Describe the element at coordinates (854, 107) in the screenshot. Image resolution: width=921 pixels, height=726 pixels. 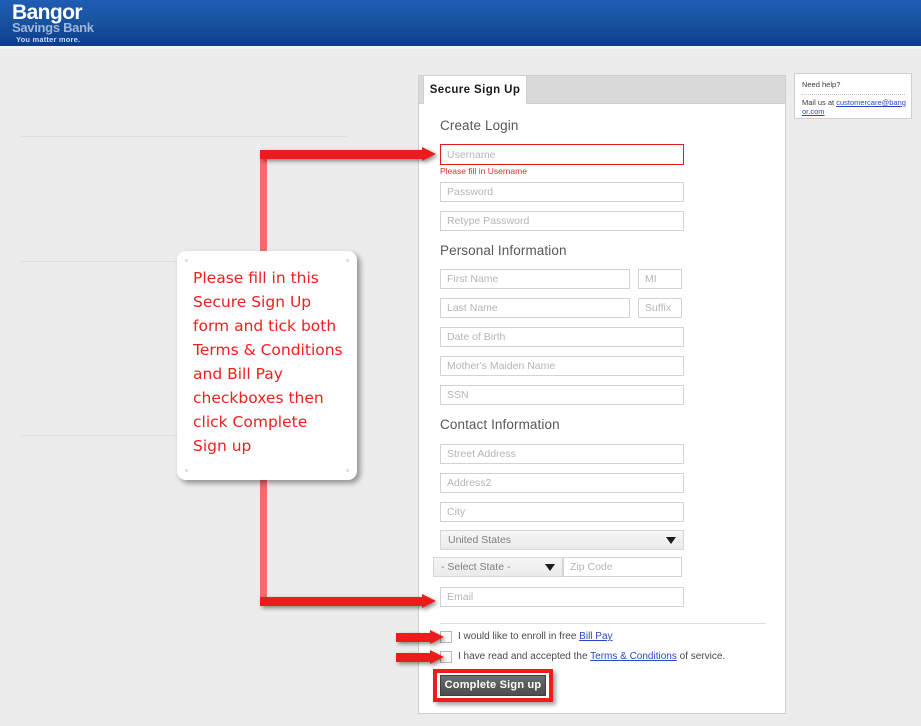
I see `need-help-text: Mail us at customercare@bangor.com` at that location.